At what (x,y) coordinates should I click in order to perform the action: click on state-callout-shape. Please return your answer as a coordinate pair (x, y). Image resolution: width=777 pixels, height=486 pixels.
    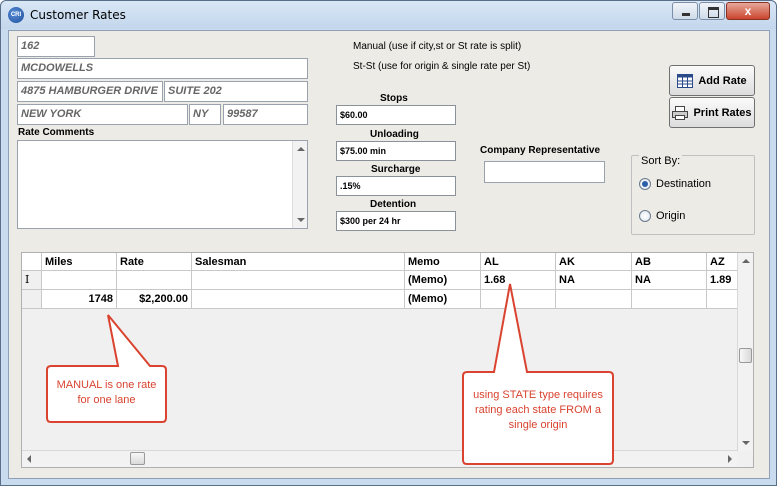
    Looking at the image, I should click on (538, 374).